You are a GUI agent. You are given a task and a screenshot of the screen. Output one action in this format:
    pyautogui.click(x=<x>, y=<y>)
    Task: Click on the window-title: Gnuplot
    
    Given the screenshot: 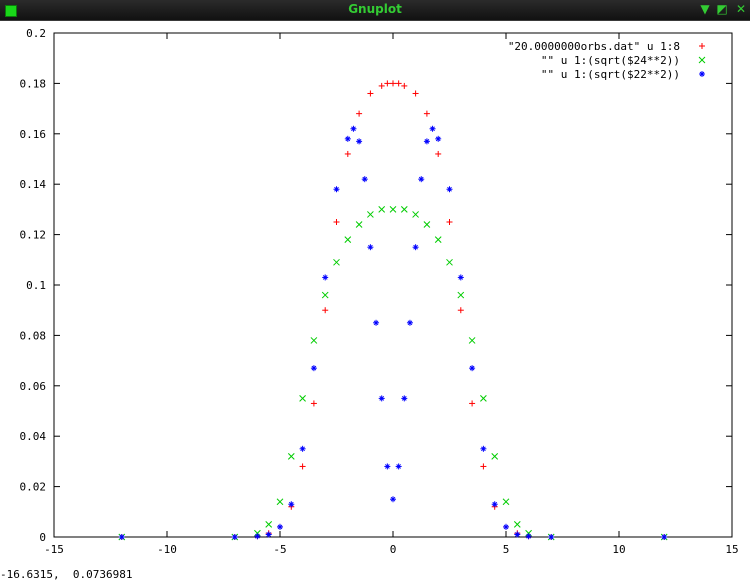 What is the action you would take?
    pyautogui.click(x=375, y=9)
    